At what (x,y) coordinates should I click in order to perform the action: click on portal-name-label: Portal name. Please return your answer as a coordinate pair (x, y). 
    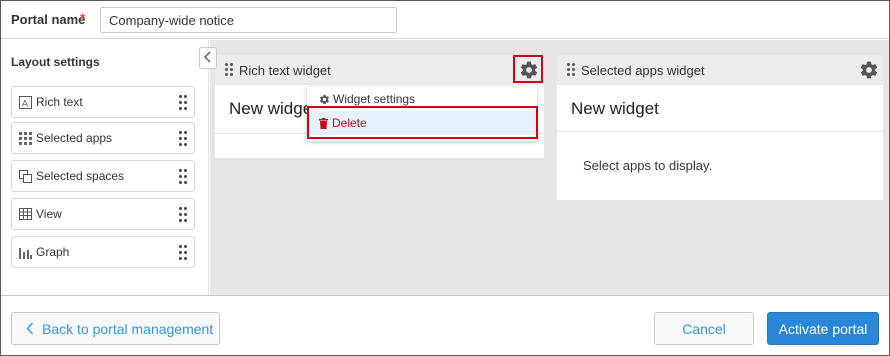
    Looking at the image, I should click on (48, 19).